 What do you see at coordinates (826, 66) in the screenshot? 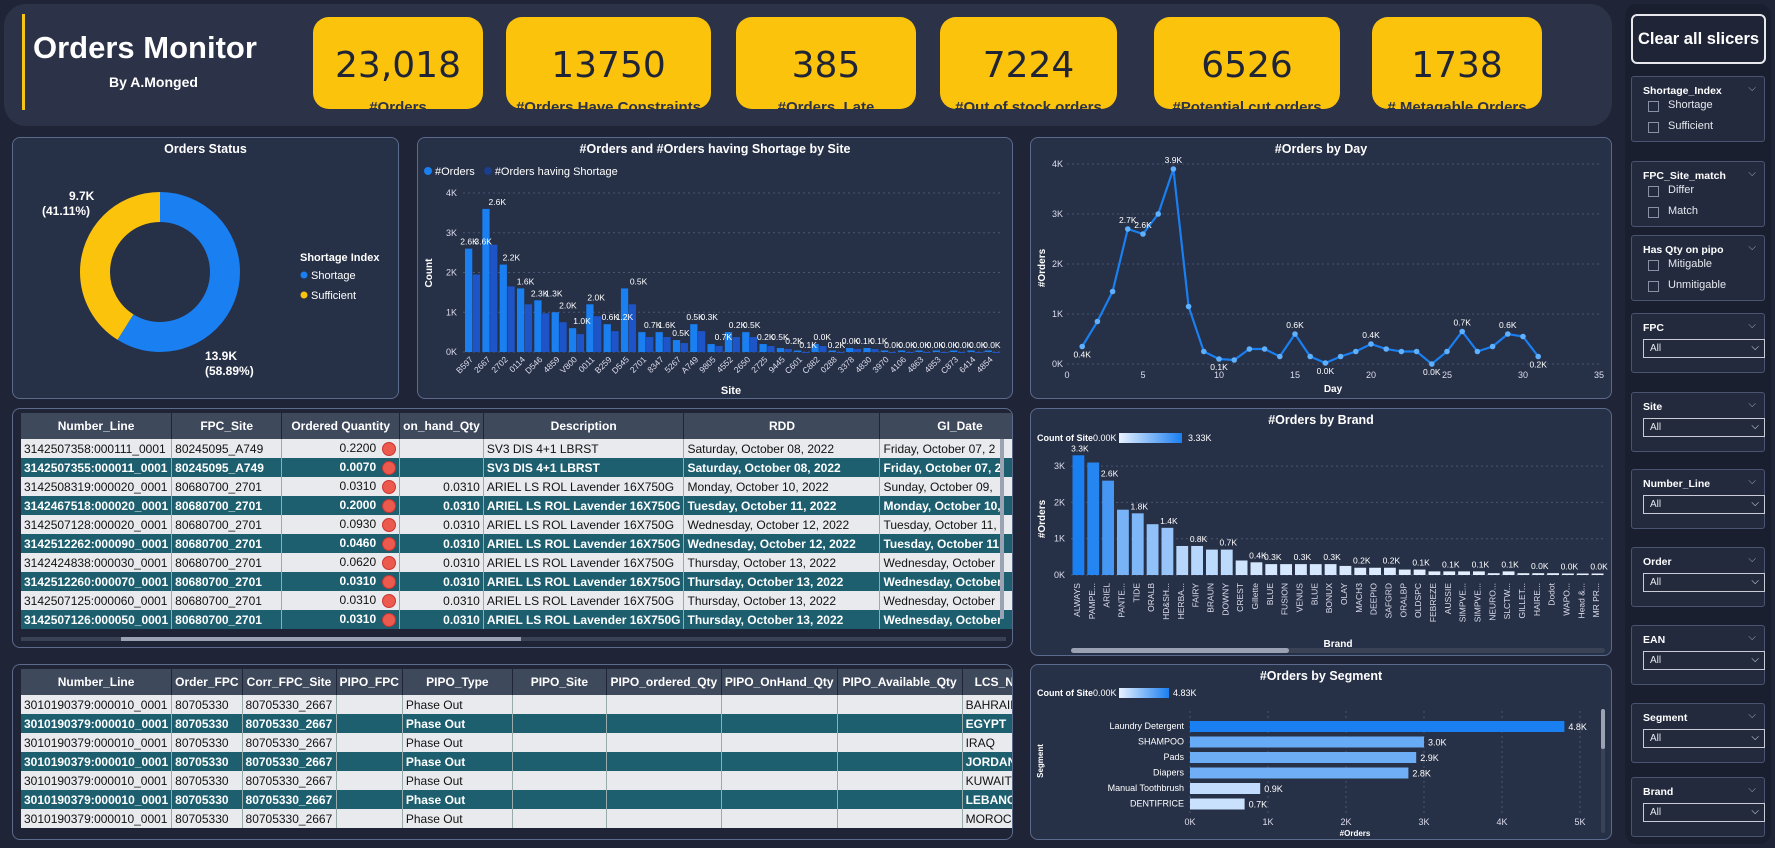
I see `kpi-card-orders-late: 385 #Orders_Late` at bounding box center [826, 66].